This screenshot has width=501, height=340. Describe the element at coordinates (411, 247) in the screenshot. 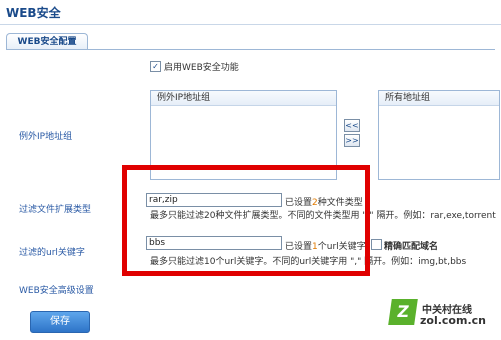

I see `exact-domain-label: 精确匹配域名` at that location.